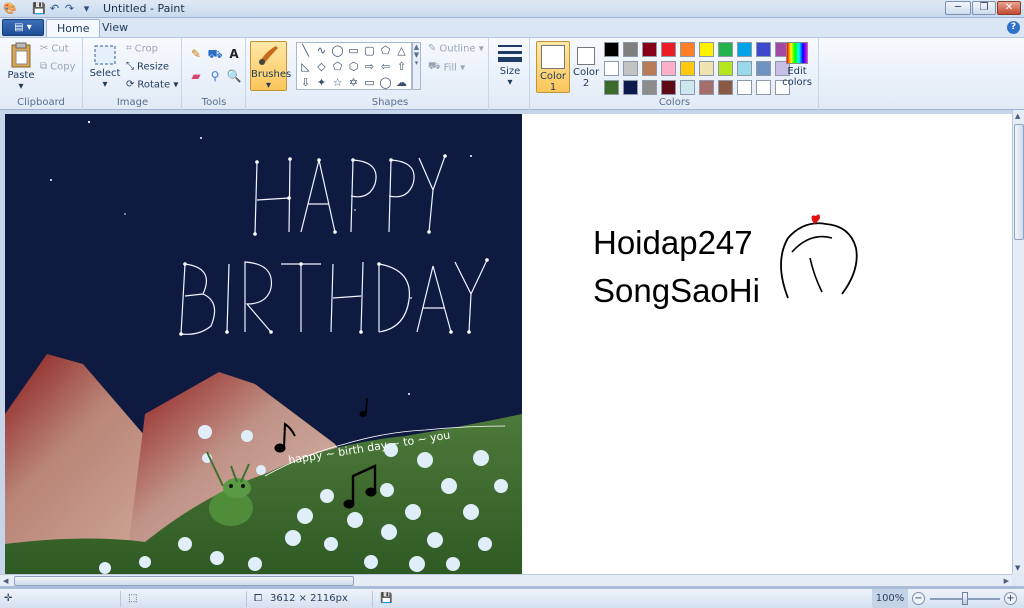 The height and width of the screenshot is (608, 1024). Describe the element at coordinates (1017, 116) in the screenshot. I see `scroll-up-arrow: ▲` at that location.